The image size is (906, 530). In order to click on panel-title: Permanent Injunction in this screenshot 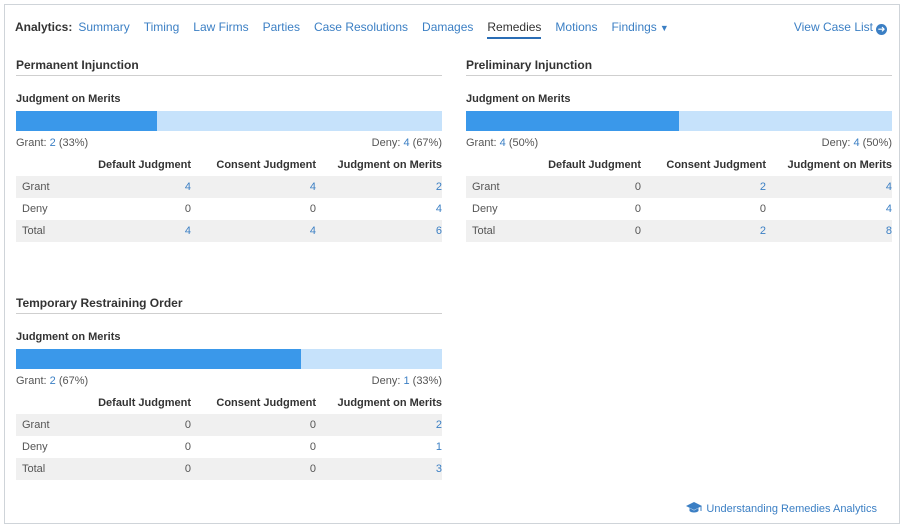, I will do `click(229, 67)`.